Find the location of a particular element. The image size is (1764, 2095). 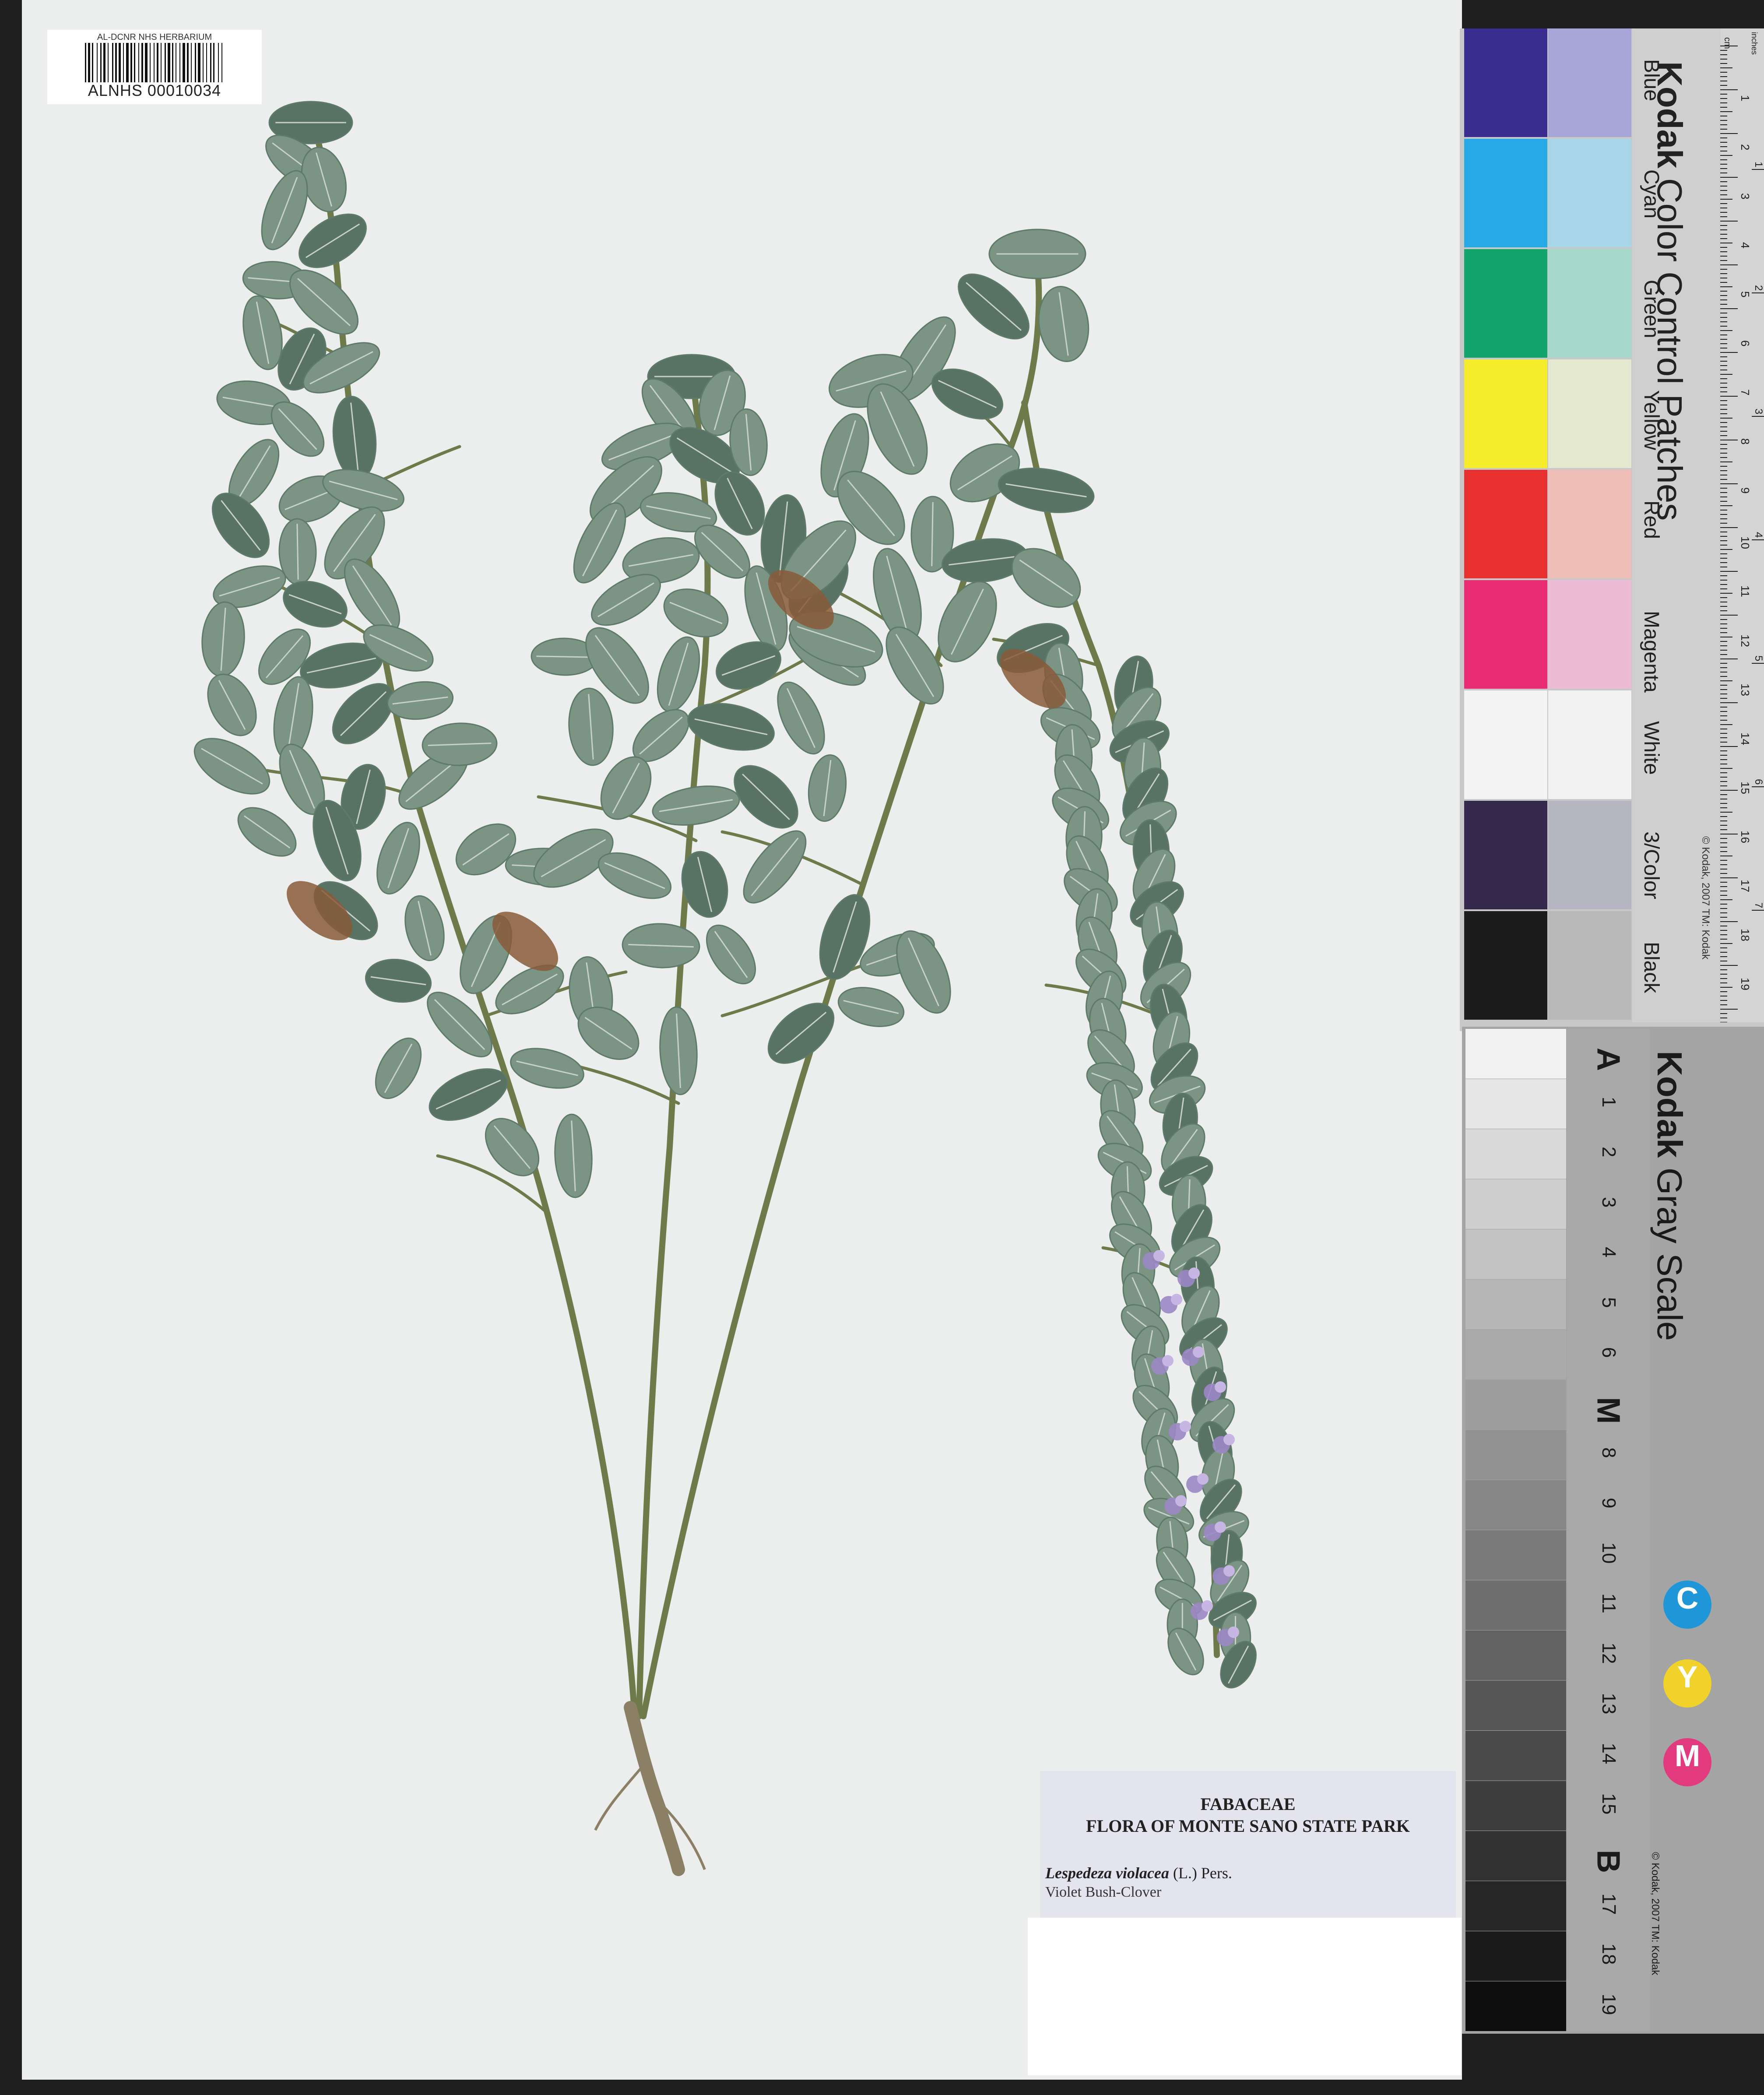

label-family: FABACEAE is located at coordinates (1248, 1804).